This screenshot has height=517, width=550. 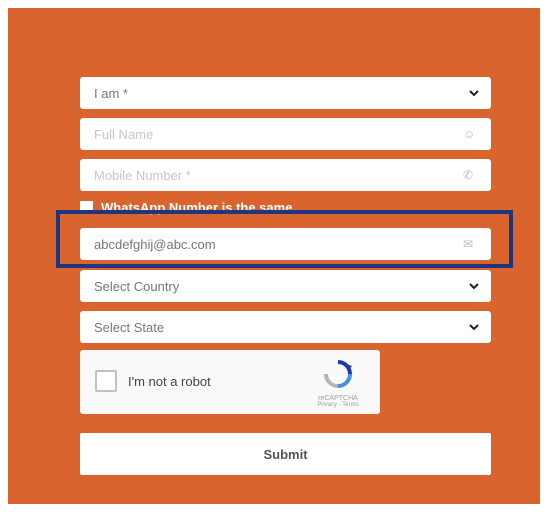 What do you see at coordinates (468, 175) in the screenshot?
I see `phone-icon: ✆` at bounding box center [468, 175].